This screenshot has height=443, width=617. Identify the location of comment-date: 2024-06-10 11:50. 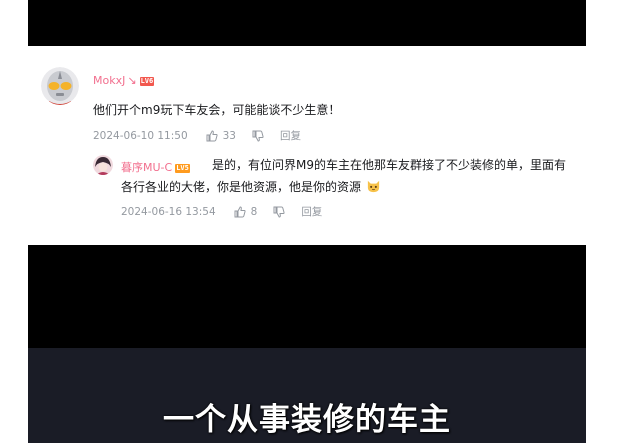
(140, 135).